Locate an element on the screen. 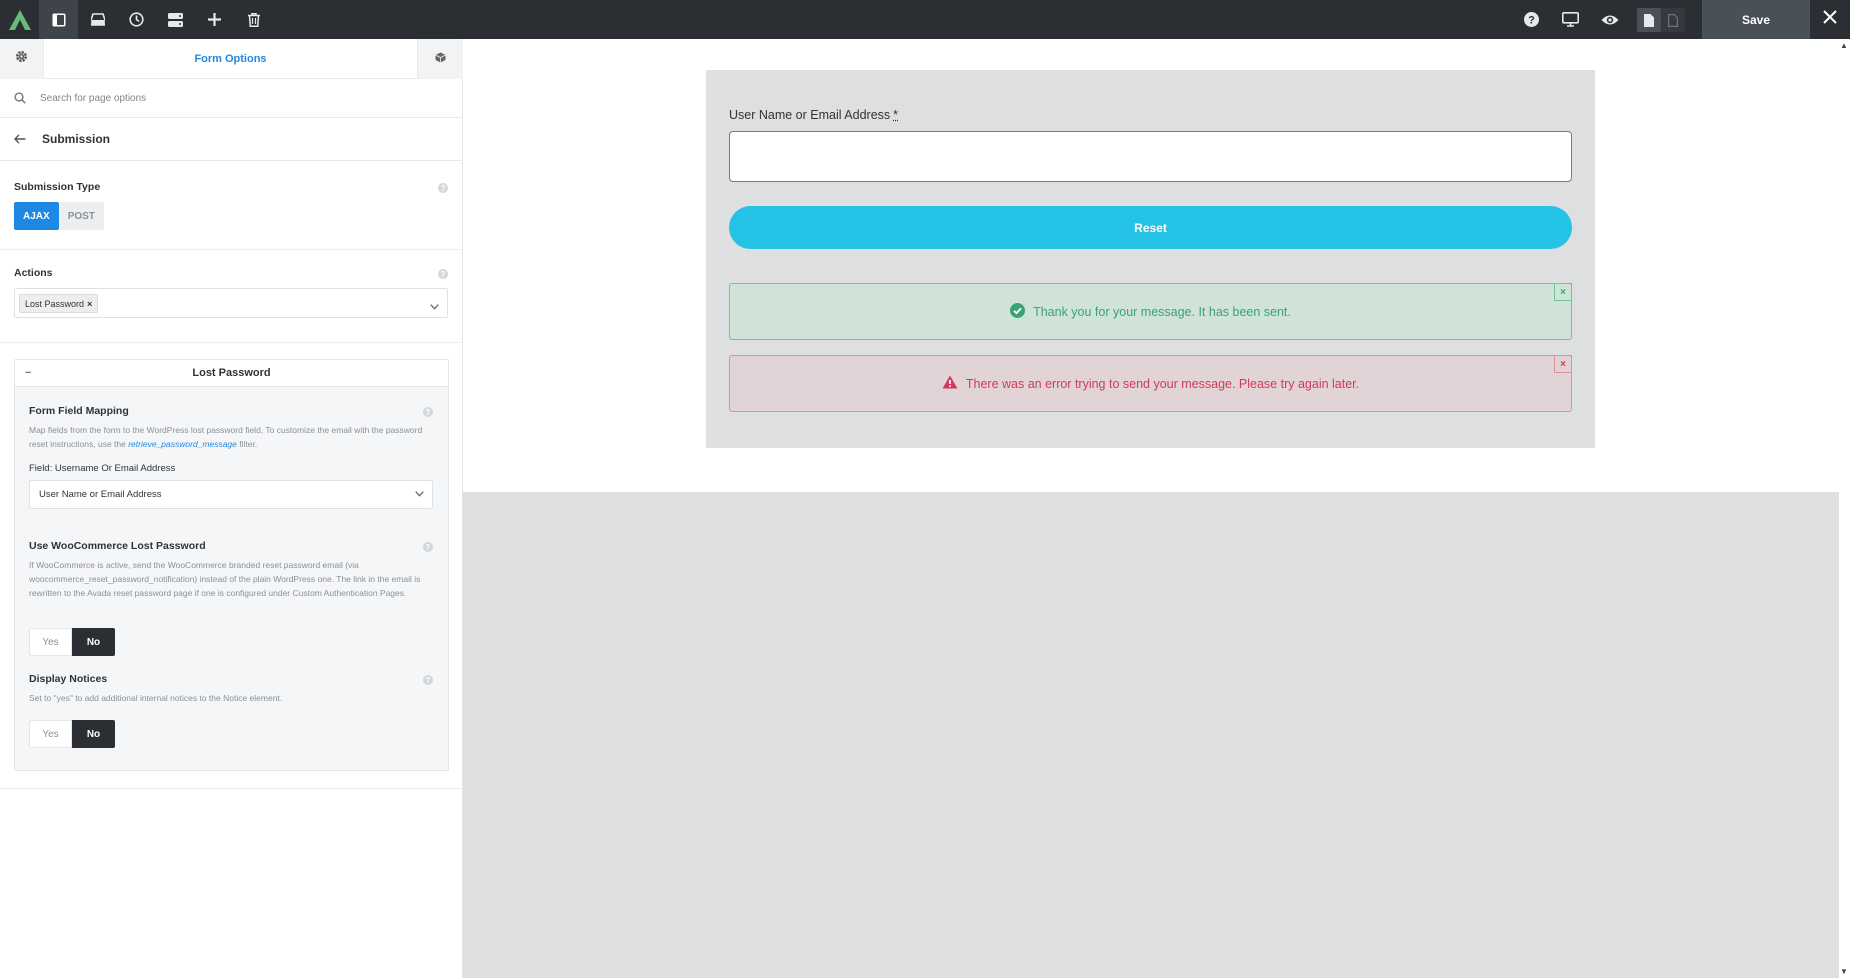 The image size is (1850, 978). tab-form-options: Form Options is located at coordinates (230, 59).